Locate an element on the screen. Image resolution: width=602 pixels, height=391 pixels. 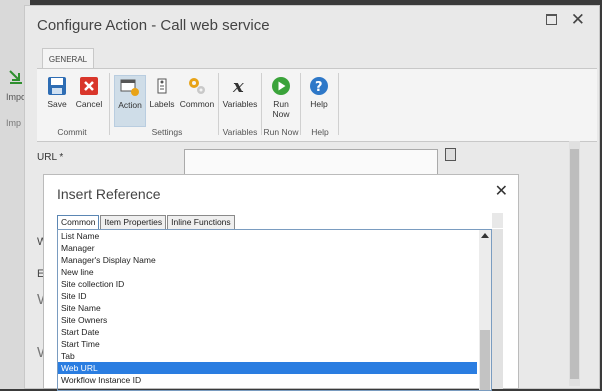
help-label: Help is located at coordinates (319, 104).